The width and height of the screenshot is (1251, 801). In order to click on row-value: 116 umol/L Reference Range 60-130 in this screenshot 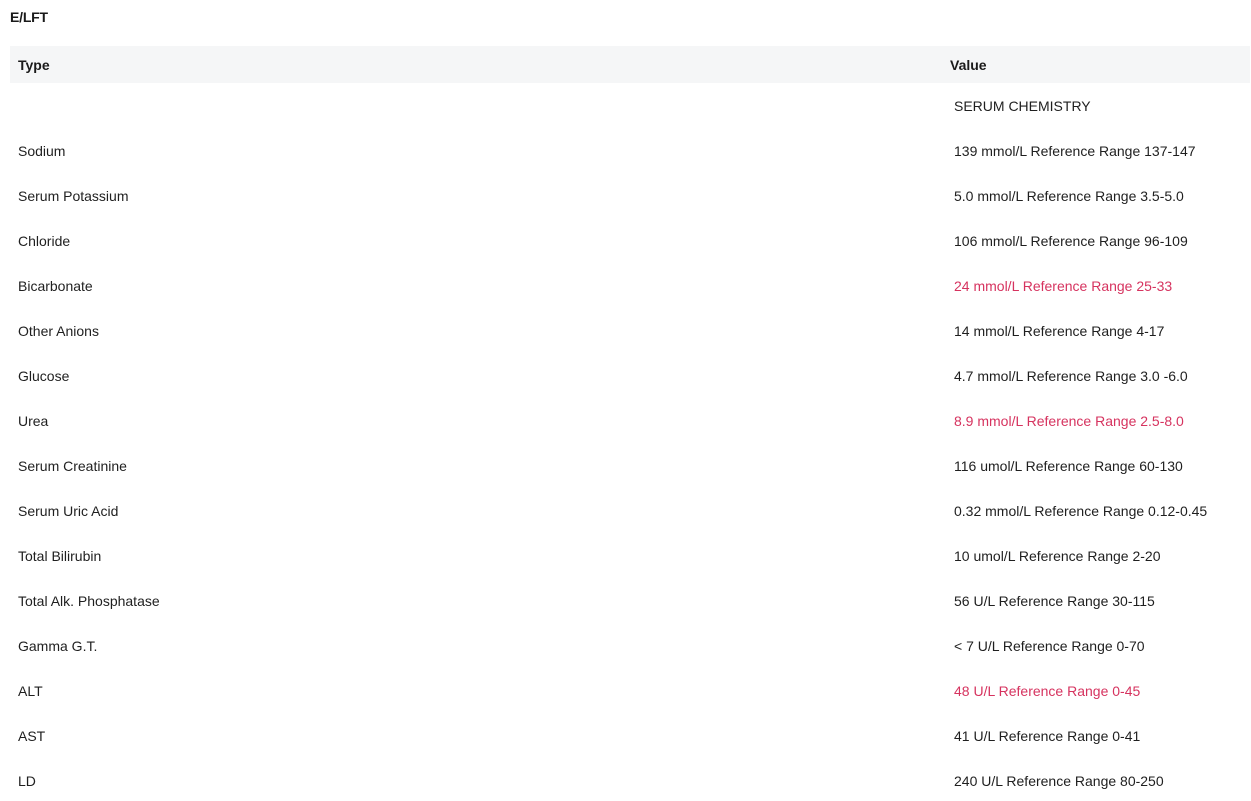, I will do `click(1068, 465)`.